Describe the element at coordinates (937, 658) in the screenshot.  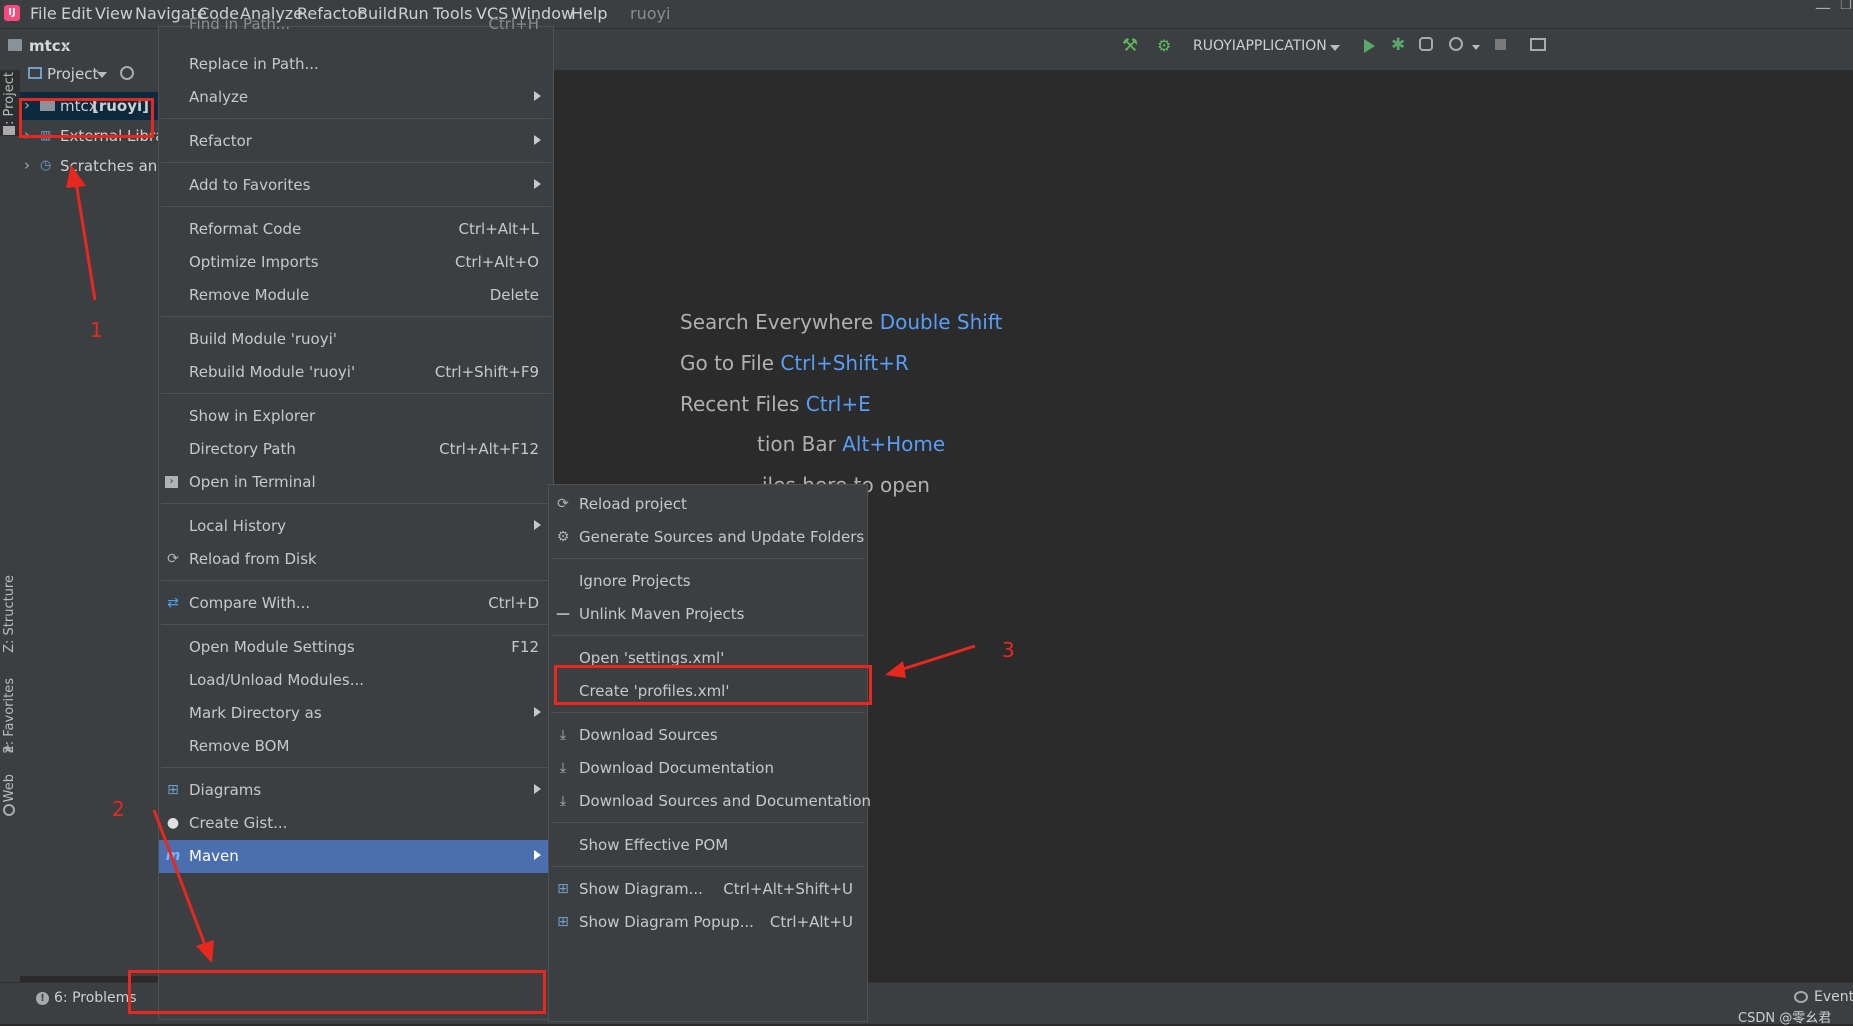
I see `arrow-3-line` at that location.